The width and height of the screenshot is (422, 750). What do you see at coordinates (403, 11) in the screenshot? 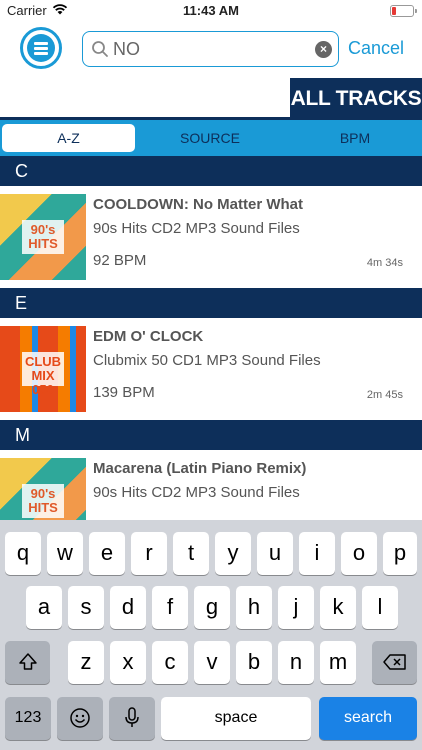
I see `battery-icon` at bounding box center [403, 11].